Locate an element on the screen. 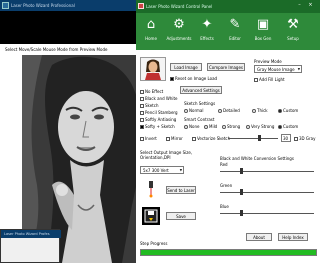  control-panel-titlebar: Laser Photo Wizard Control Panel – × is located at coordinates (228, 6).